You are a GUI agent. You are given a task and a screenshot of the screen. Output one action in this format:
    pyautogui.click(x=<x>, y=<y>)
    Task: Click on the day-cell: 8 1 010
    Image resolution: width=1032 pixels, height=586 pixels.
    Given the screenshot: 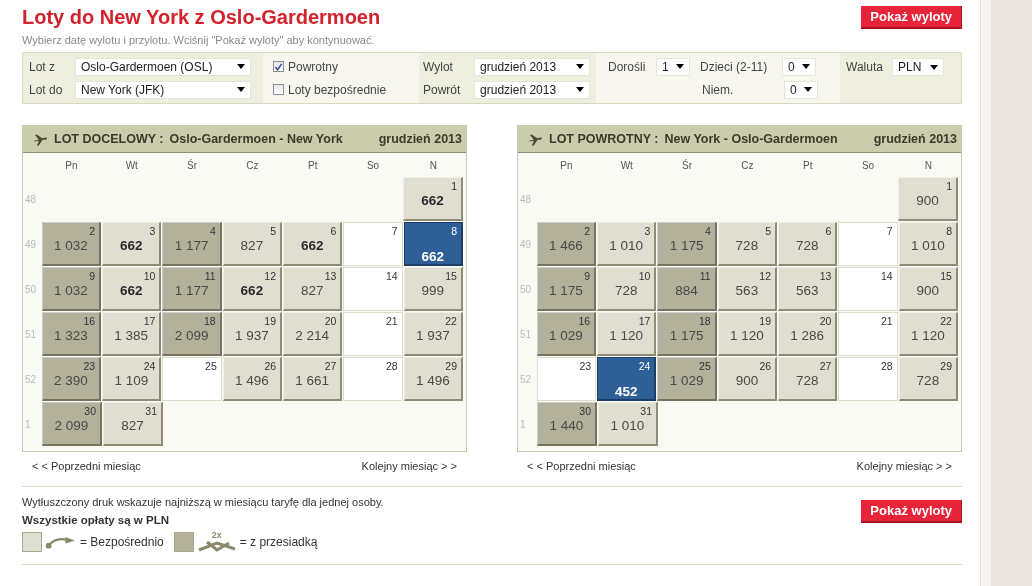 What is the action you would take?
    pyautogui.click(x=928, y=244)
    